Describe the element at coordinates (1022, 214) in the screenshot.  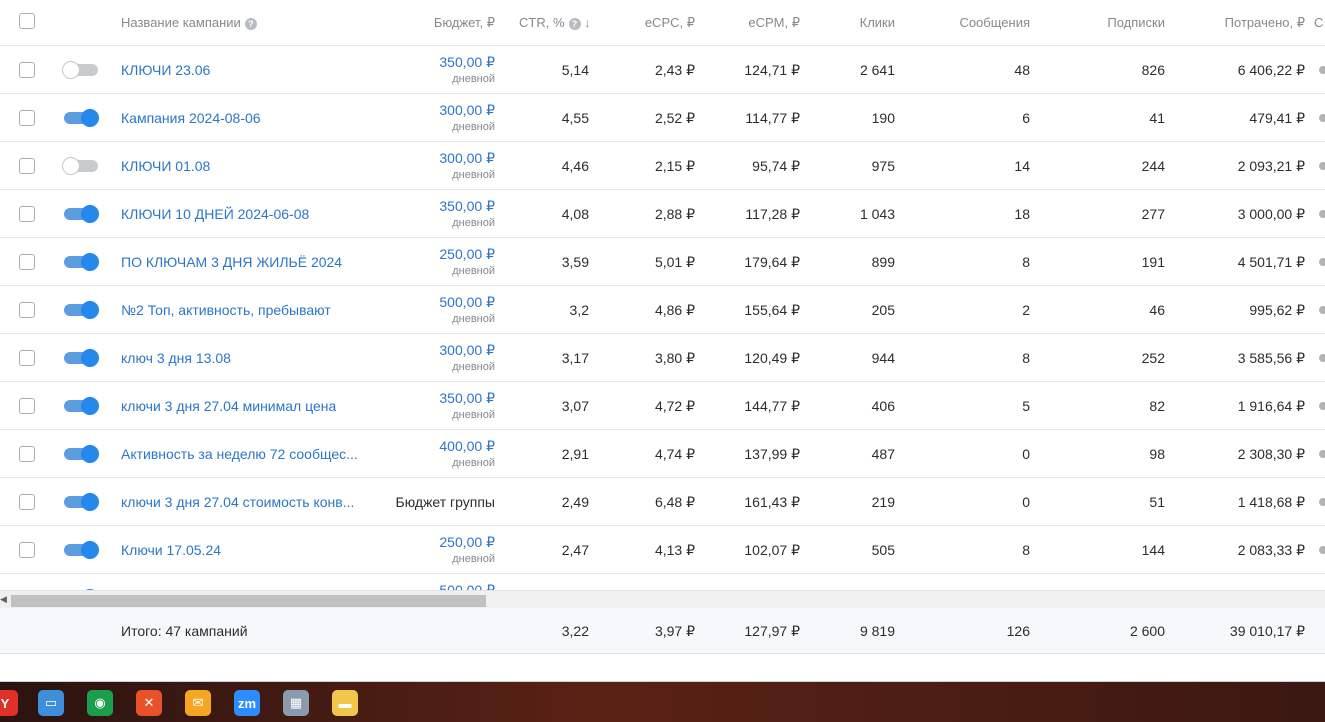
I see `messages-value: 18` at that location.